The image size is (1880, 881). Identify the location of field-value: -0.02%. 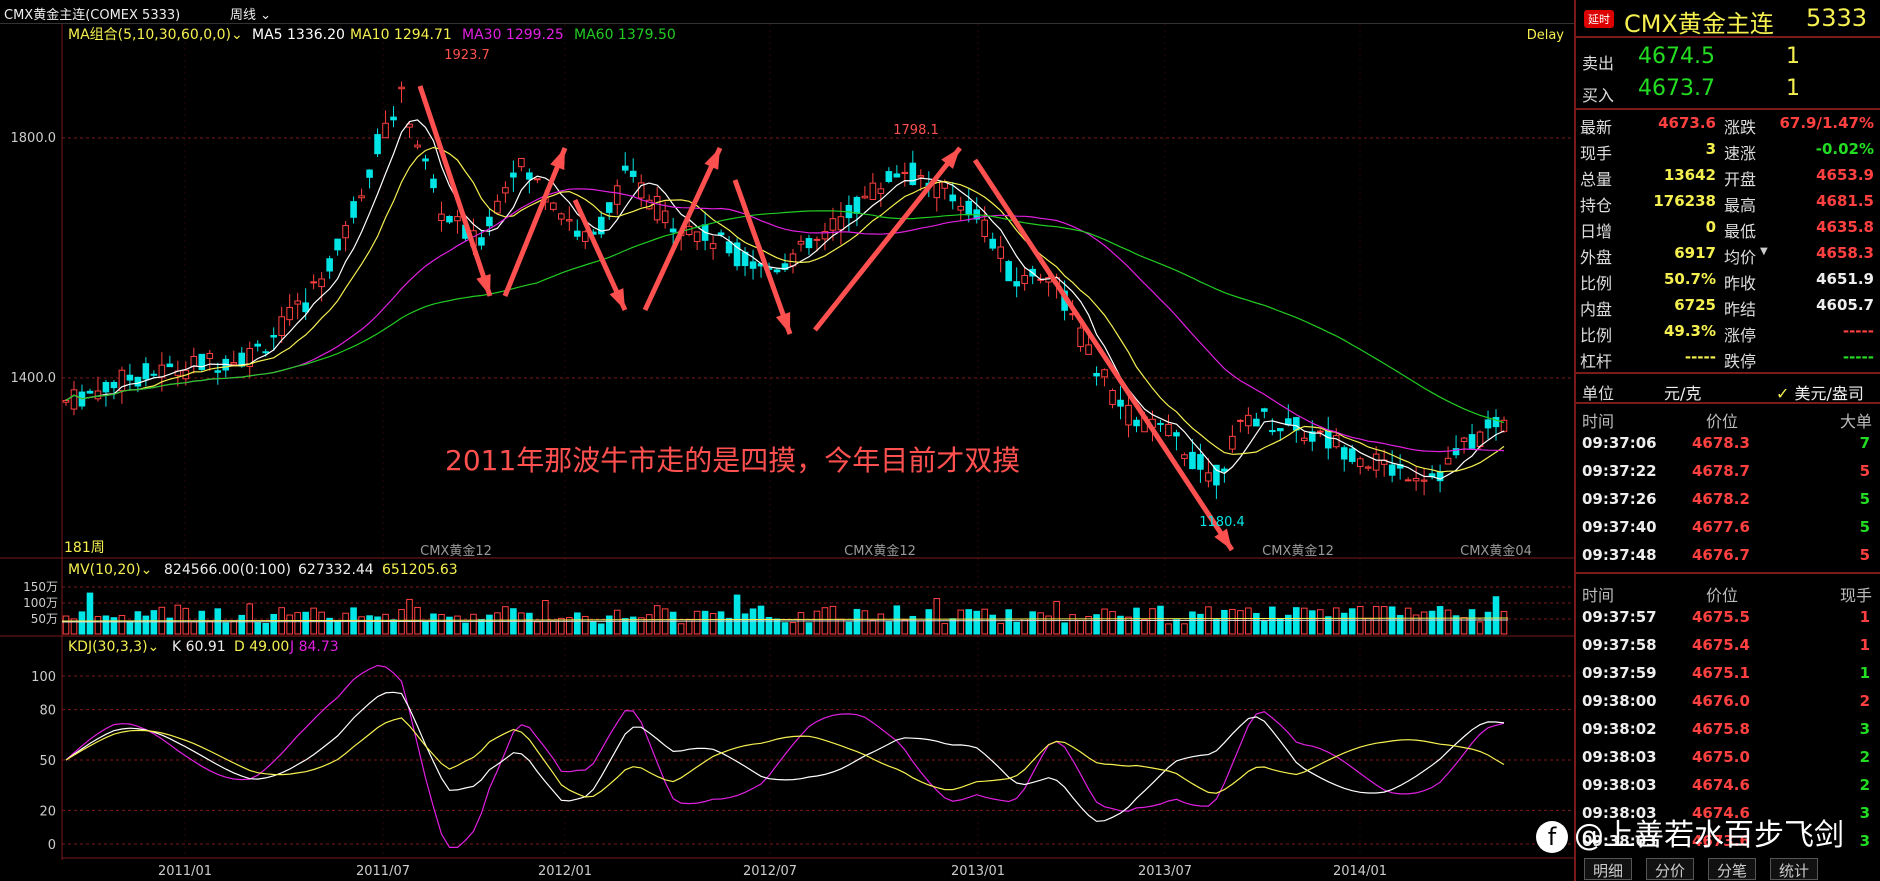
(1844, 149).